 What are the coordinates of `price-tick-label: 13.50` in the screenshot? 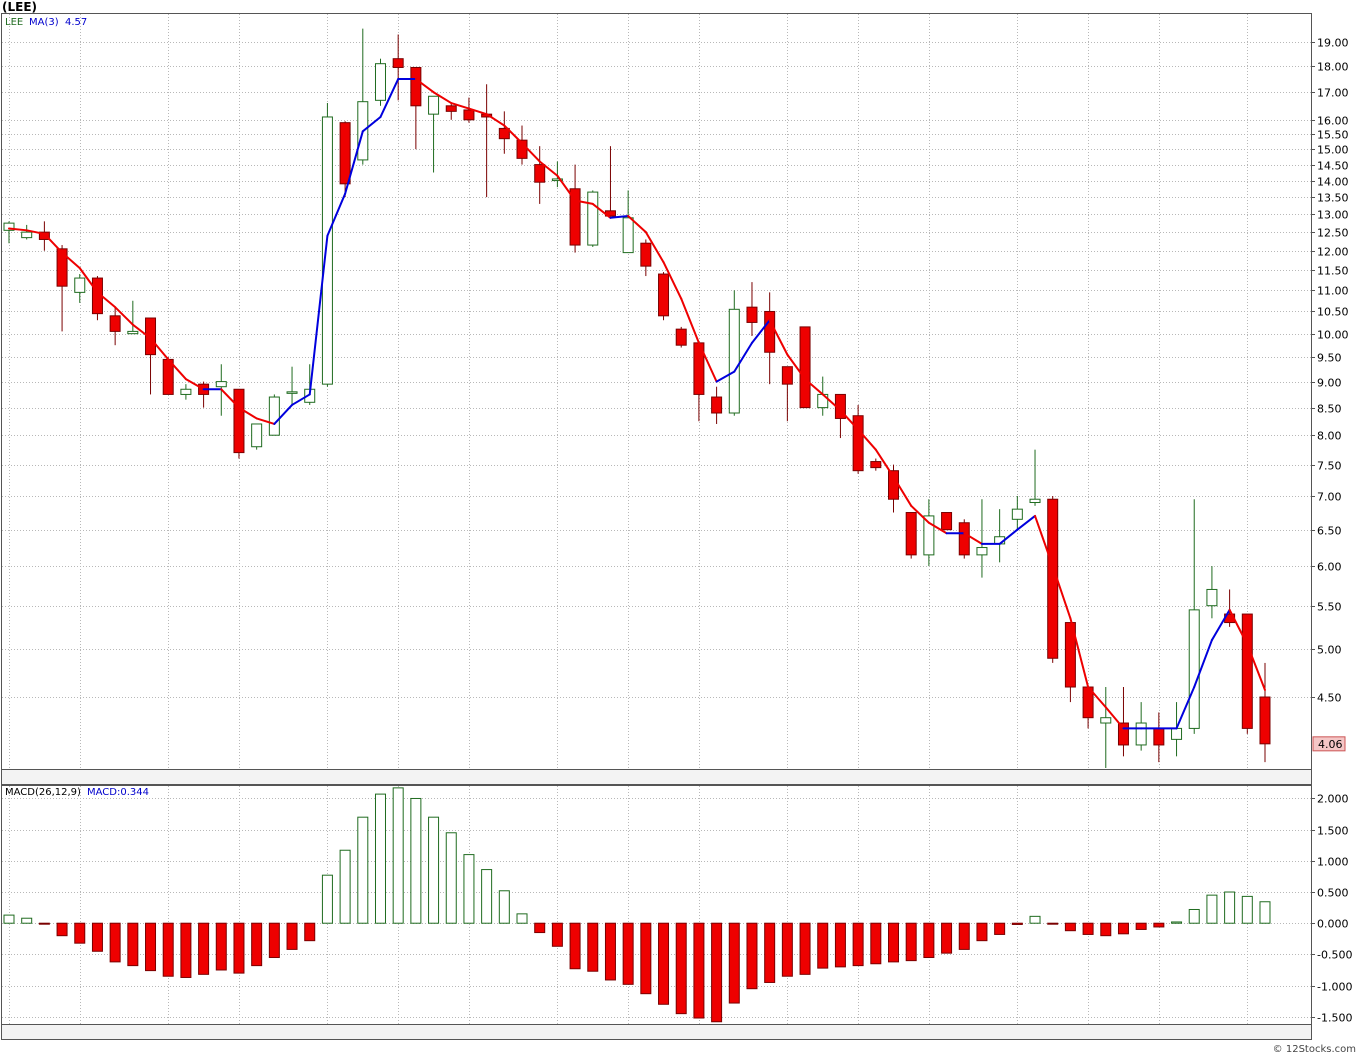 It's located at (1333, 198).